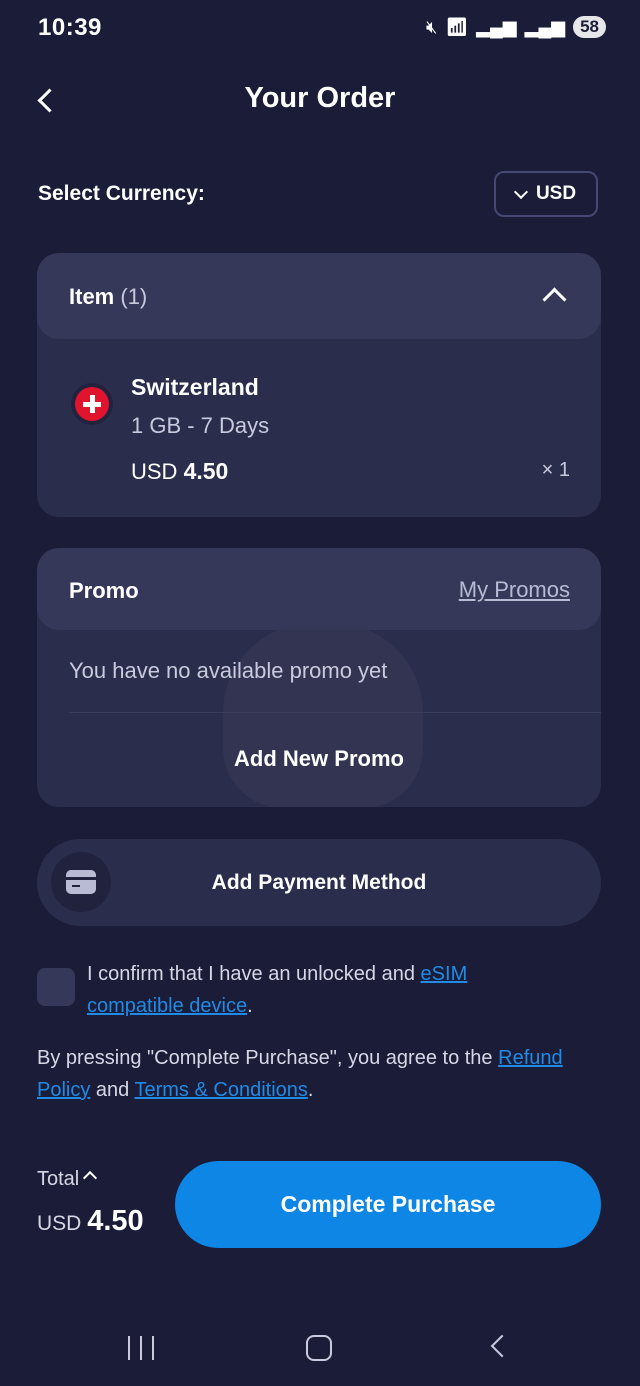 Image resolution: width=640 pixels, height=1386 pixels. Describe the element at coordinates (220, 1090) in the screenshot. I see `terms-conditions-link: Terms & Conditions` at that location.